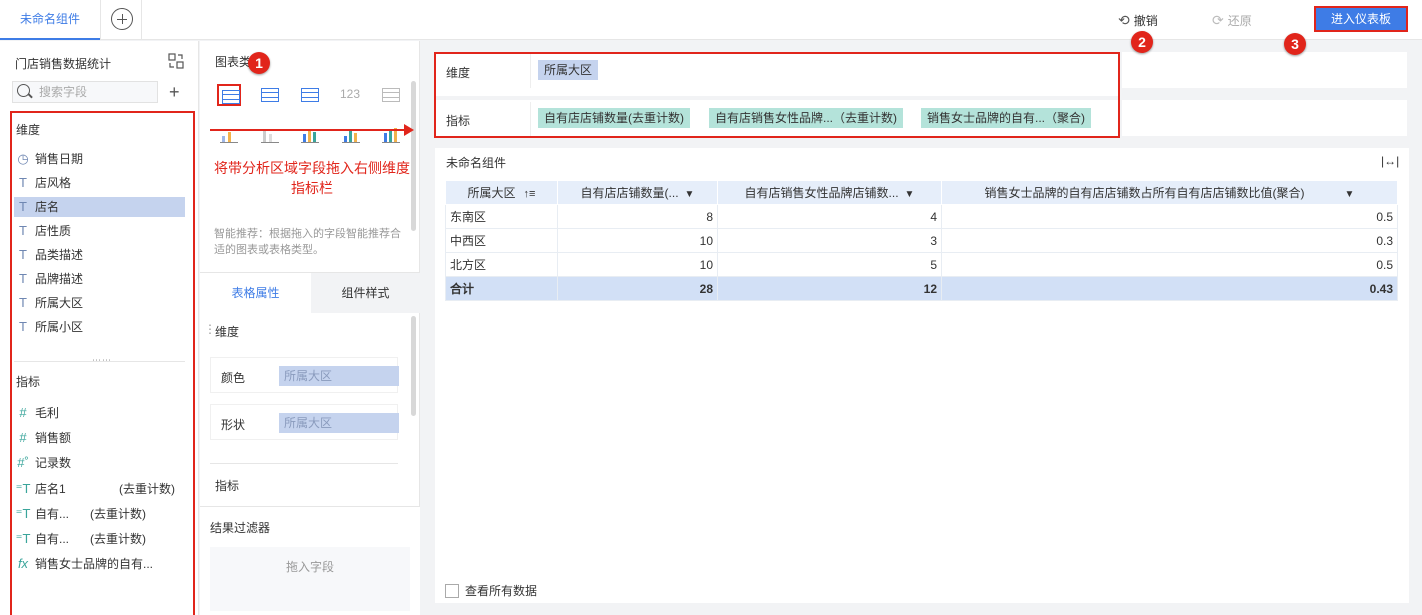 The width and height of the screenshot is (1422, 615). What do you see at coordinates (458, 73) in the screenshot?
I see `dimension-bar-label: 维度` at bounding box center [458, 73].